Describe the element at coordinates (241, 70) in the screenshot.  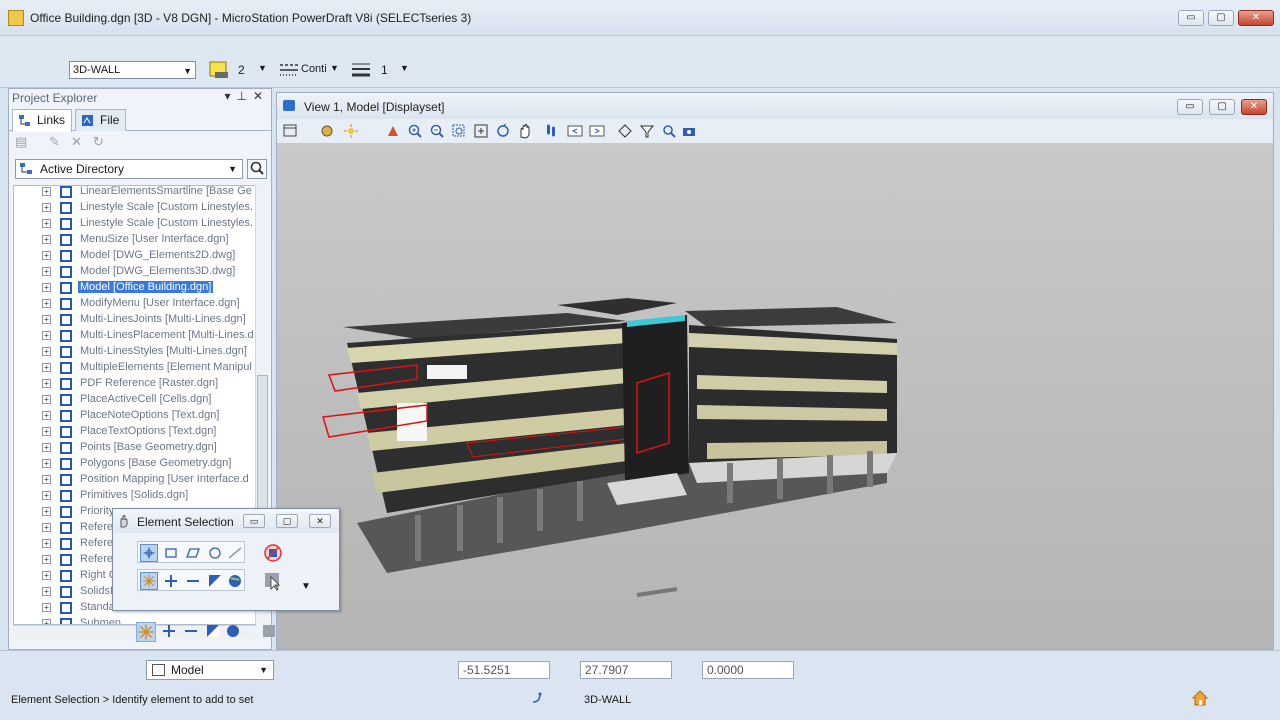
I see `color-value: 2` at that location.